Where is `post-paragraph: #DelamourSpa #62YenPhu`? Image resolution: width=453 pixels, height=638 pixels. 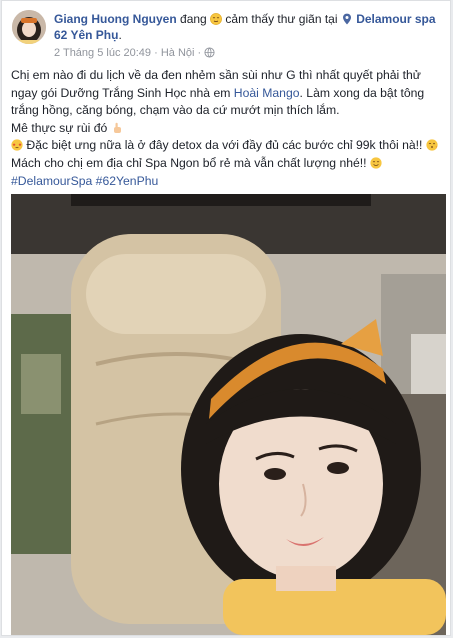
post-paragraph: #DelamourSpa #62YenPhu is located at coordinates (229, 182).